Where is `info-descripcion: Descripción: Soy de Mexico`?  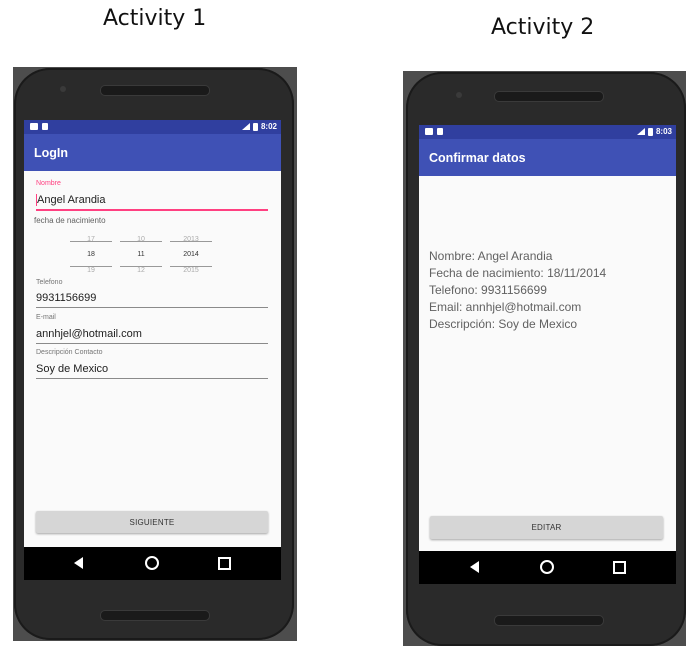
info-descripcion: Descripción: Soy de Mexico is located at coordinates (503, 324).